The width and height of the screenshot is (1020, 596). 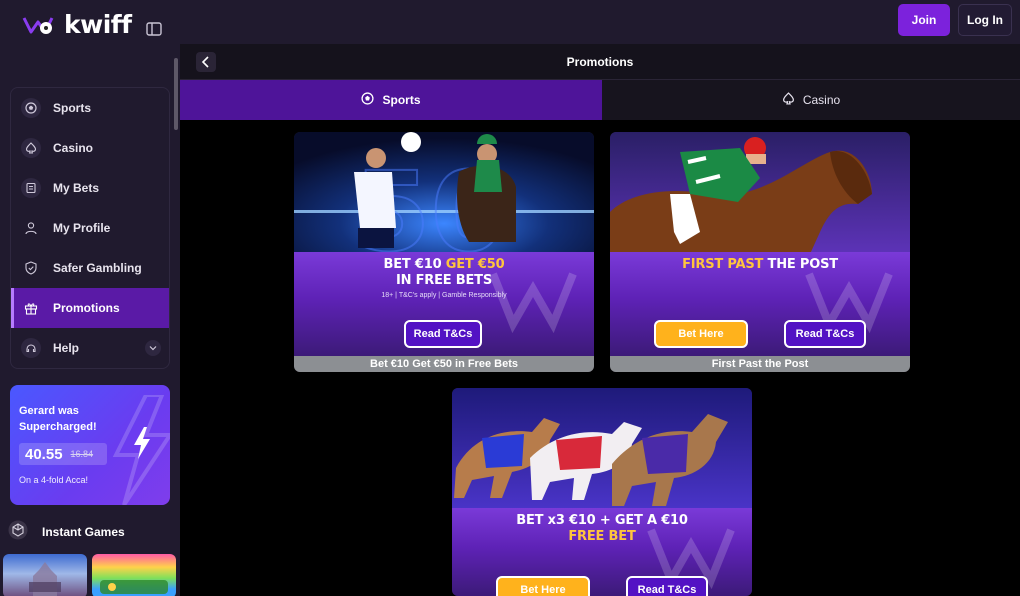 I want to click on dice-icon, so click(x=18, y=531).